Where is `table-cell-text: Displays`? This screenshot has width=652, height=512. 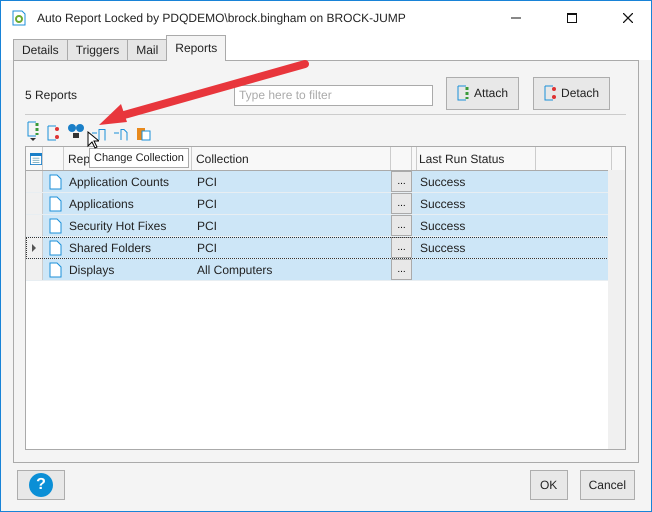 table-cell-text: Displays is located at coordinates (92, 270).